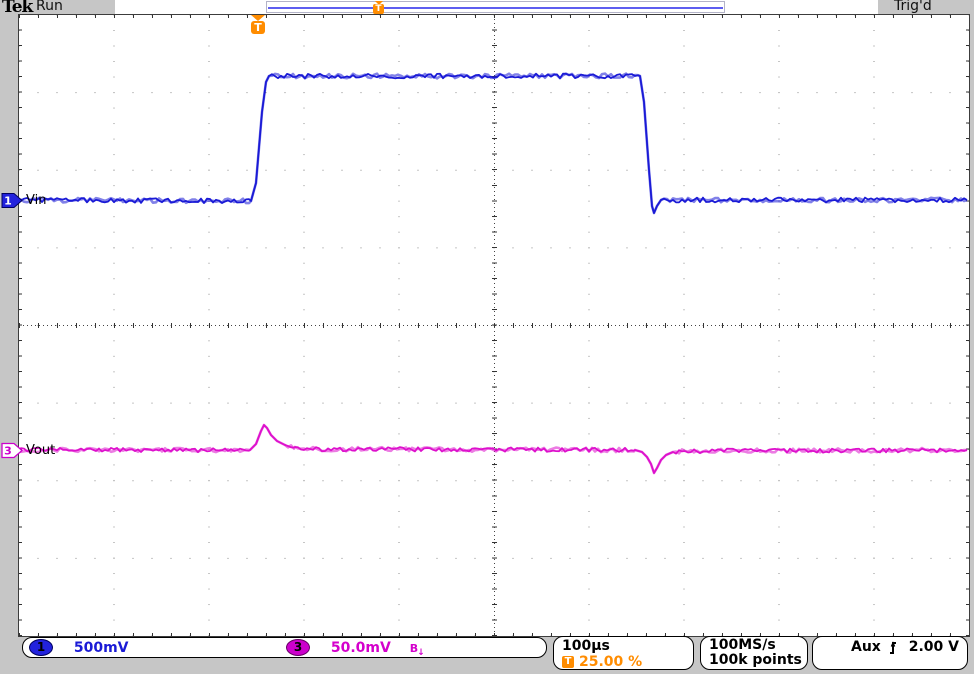  I want to click on channel3-label: Vout, so click(41, 450).